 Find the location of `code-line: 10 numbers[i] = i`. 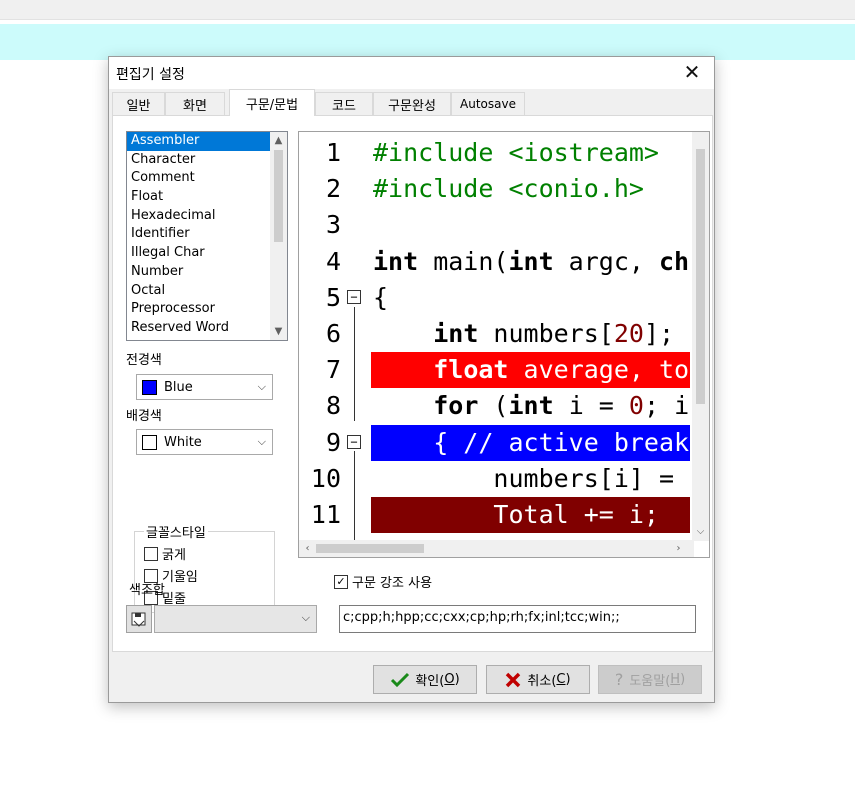

code-line: 10 numbers[i] = i is located at coordinates (494, 479).